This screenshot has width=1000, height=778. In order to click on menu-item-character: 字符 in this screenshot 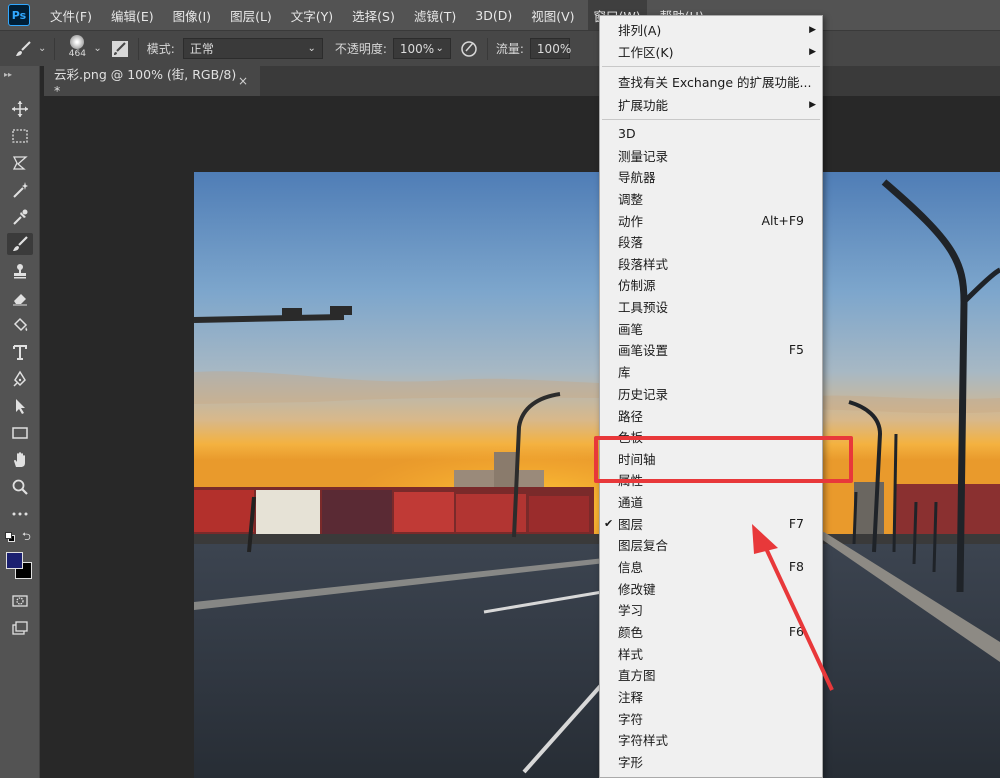, I will do `click(711, 718)`.